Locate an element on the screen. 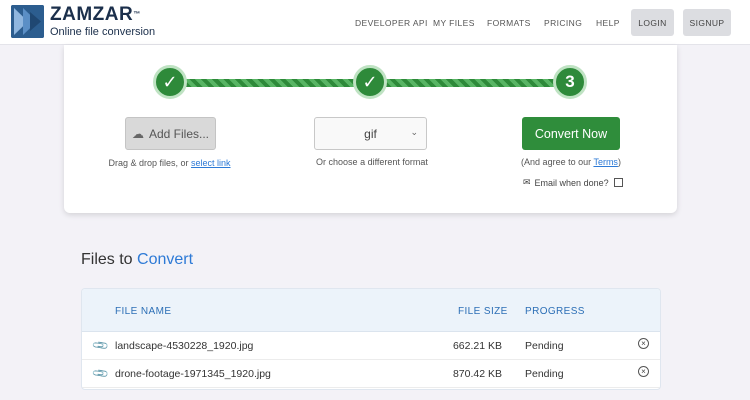 This screenshot has width=750, height=400. cloud-upload-icon: ☁ is located at coordinates (137, 133).